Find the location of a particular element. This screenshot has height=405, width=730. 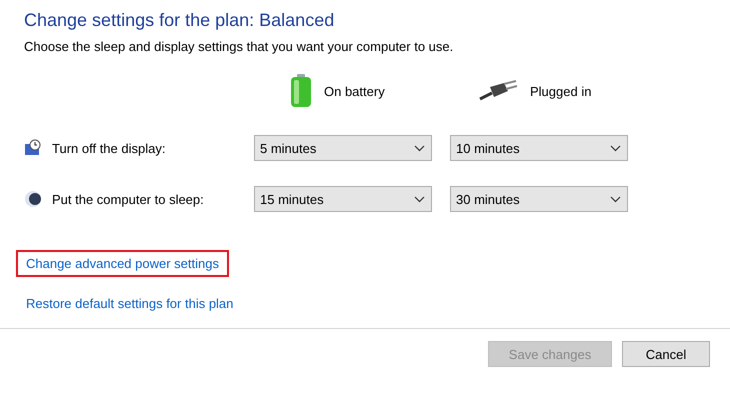

dropdown: 15 minutes is located at coordinates (343, 199).